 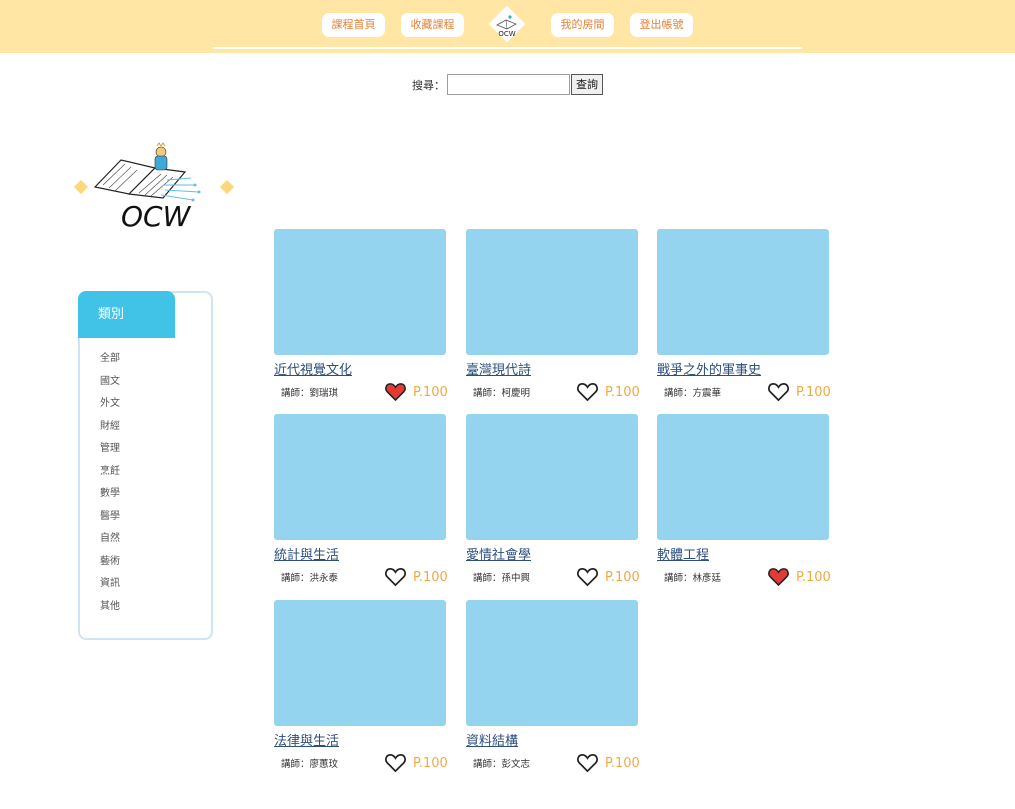 I want to click on course-card: 戰爭之外的軍事史 講師：方震華 P.100, so click(x=744, y=315).